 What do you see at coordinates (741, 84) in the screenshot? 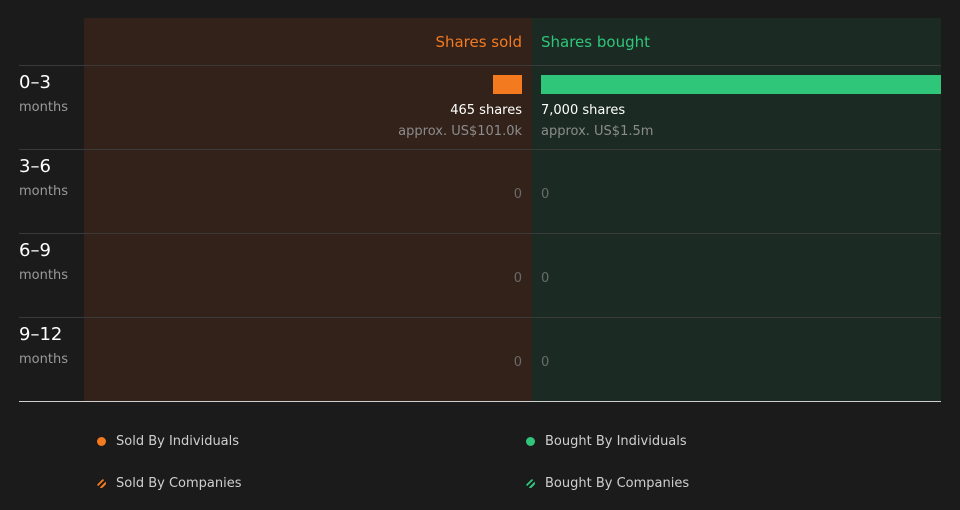
I see `bought-bar` at bounding box center [741, 84].